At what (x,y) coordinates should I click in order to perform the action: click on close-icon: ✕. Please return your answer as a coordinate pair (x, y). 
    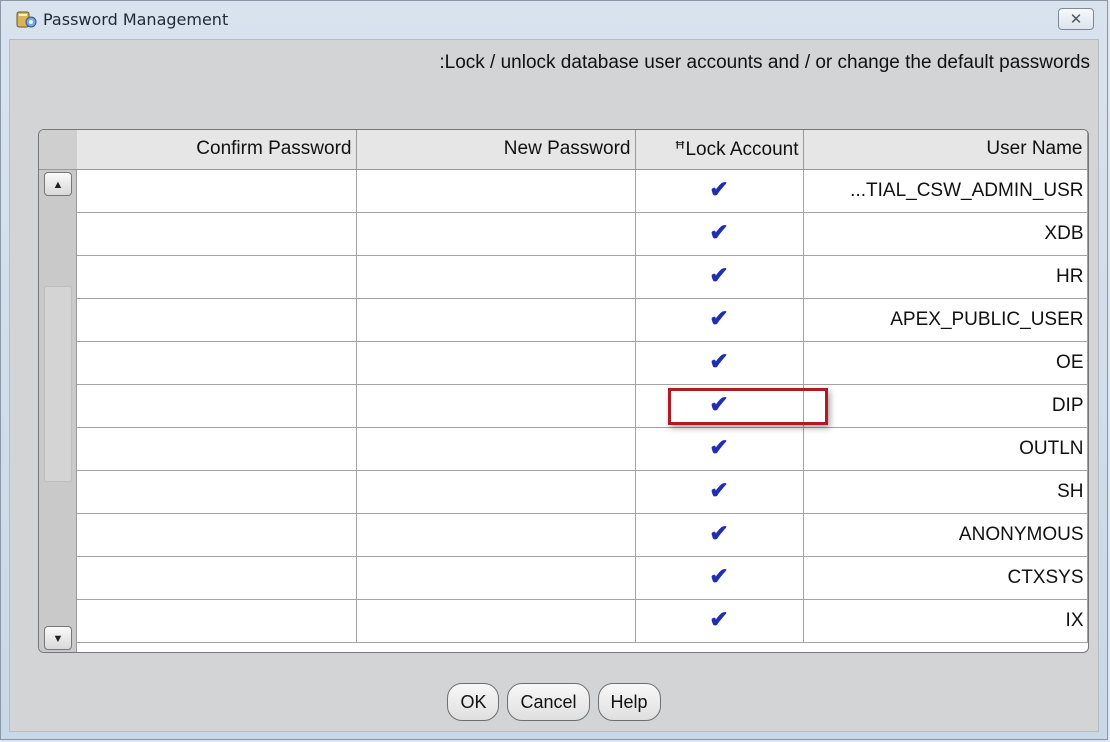
    Looking at the image, I should click on (1076, 19).